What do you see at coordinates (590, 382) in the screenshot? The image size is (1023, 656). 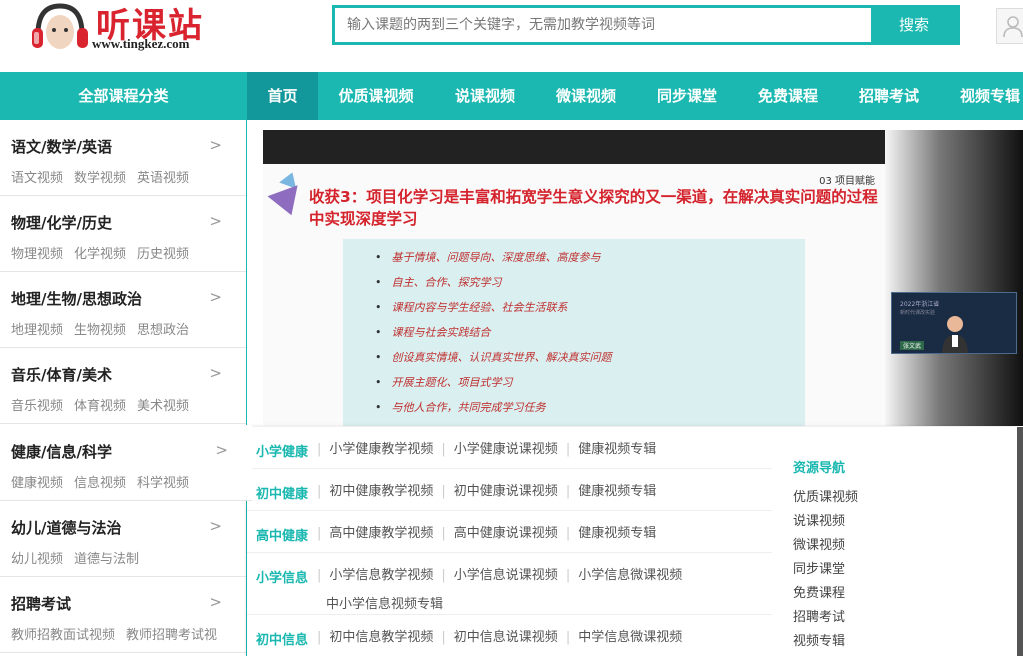 I see `slide-bullet: 开展主题化、项目式学习` at bounding box center [590, 382].